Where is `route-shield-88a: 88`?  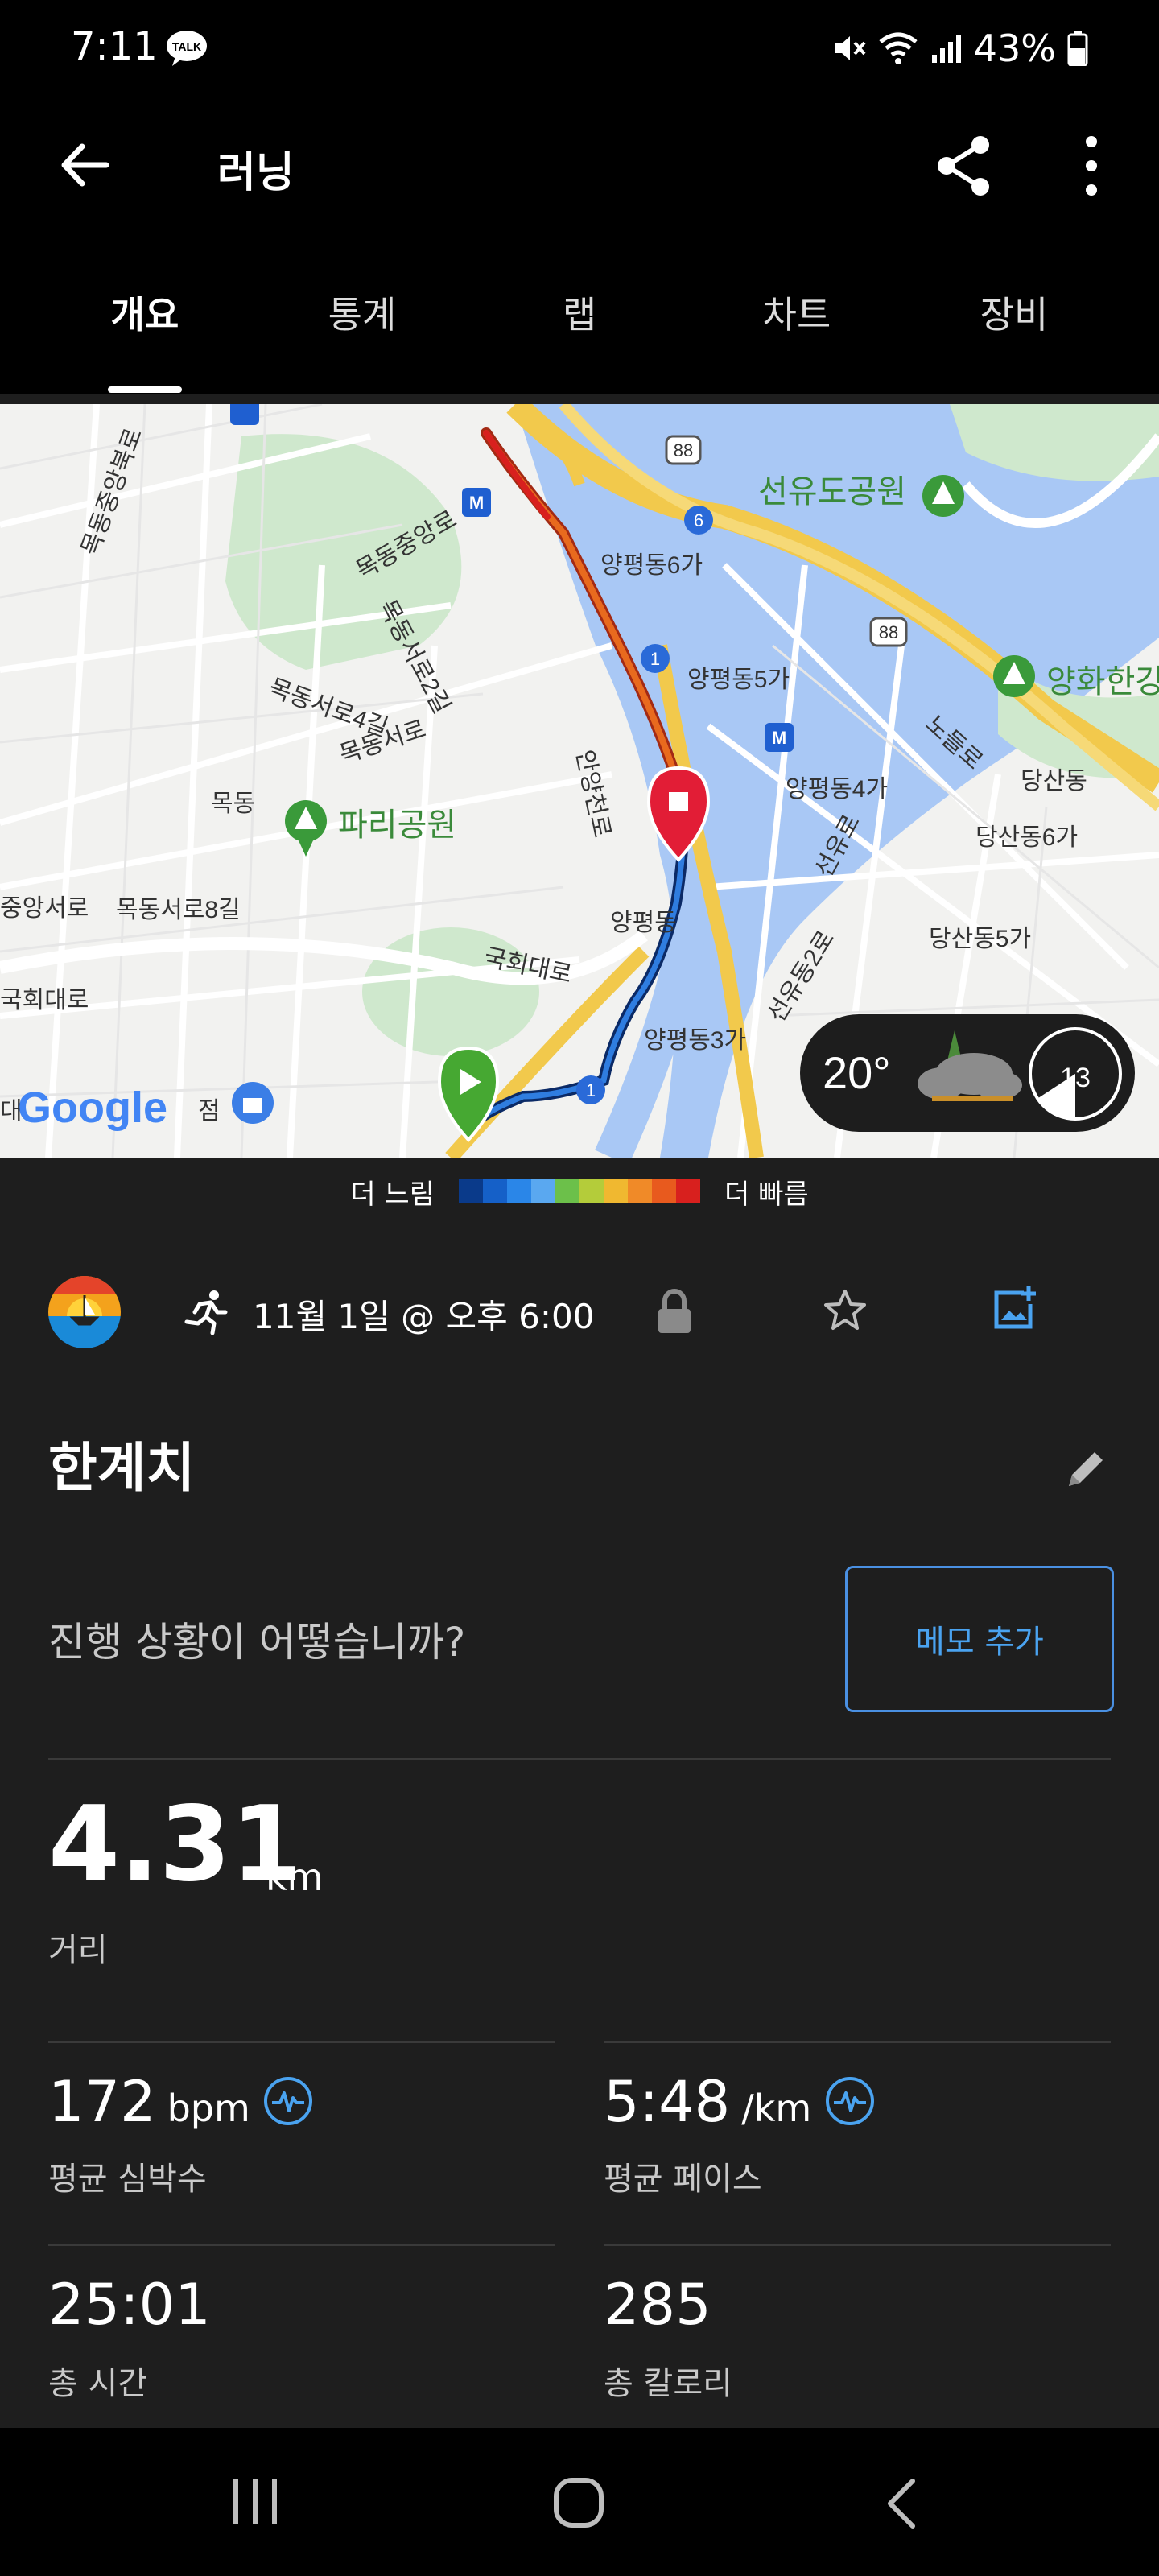
route-shield-88a: 88 is located at coordinates (683, 450).